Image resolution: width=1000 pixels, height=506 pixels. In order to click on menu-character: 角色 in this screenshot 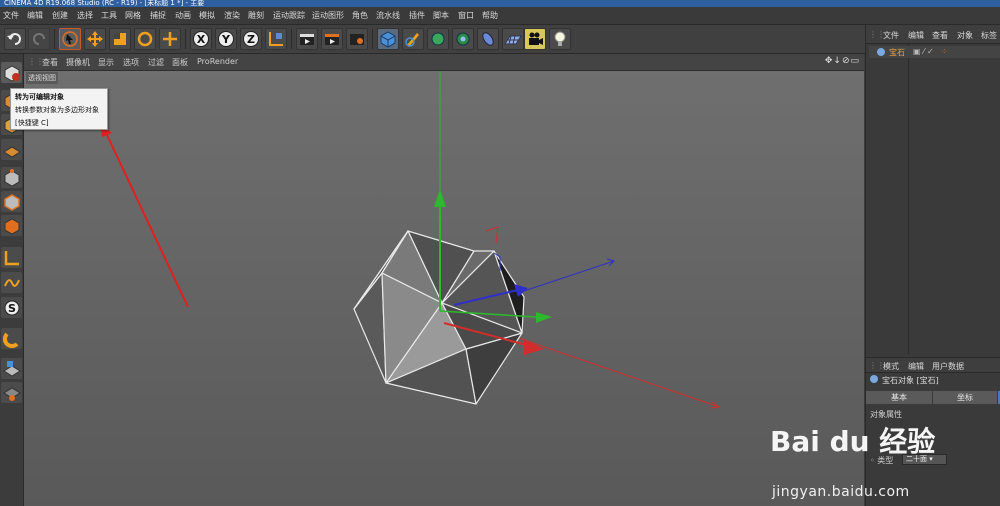, I will do `click(360, 15)`.